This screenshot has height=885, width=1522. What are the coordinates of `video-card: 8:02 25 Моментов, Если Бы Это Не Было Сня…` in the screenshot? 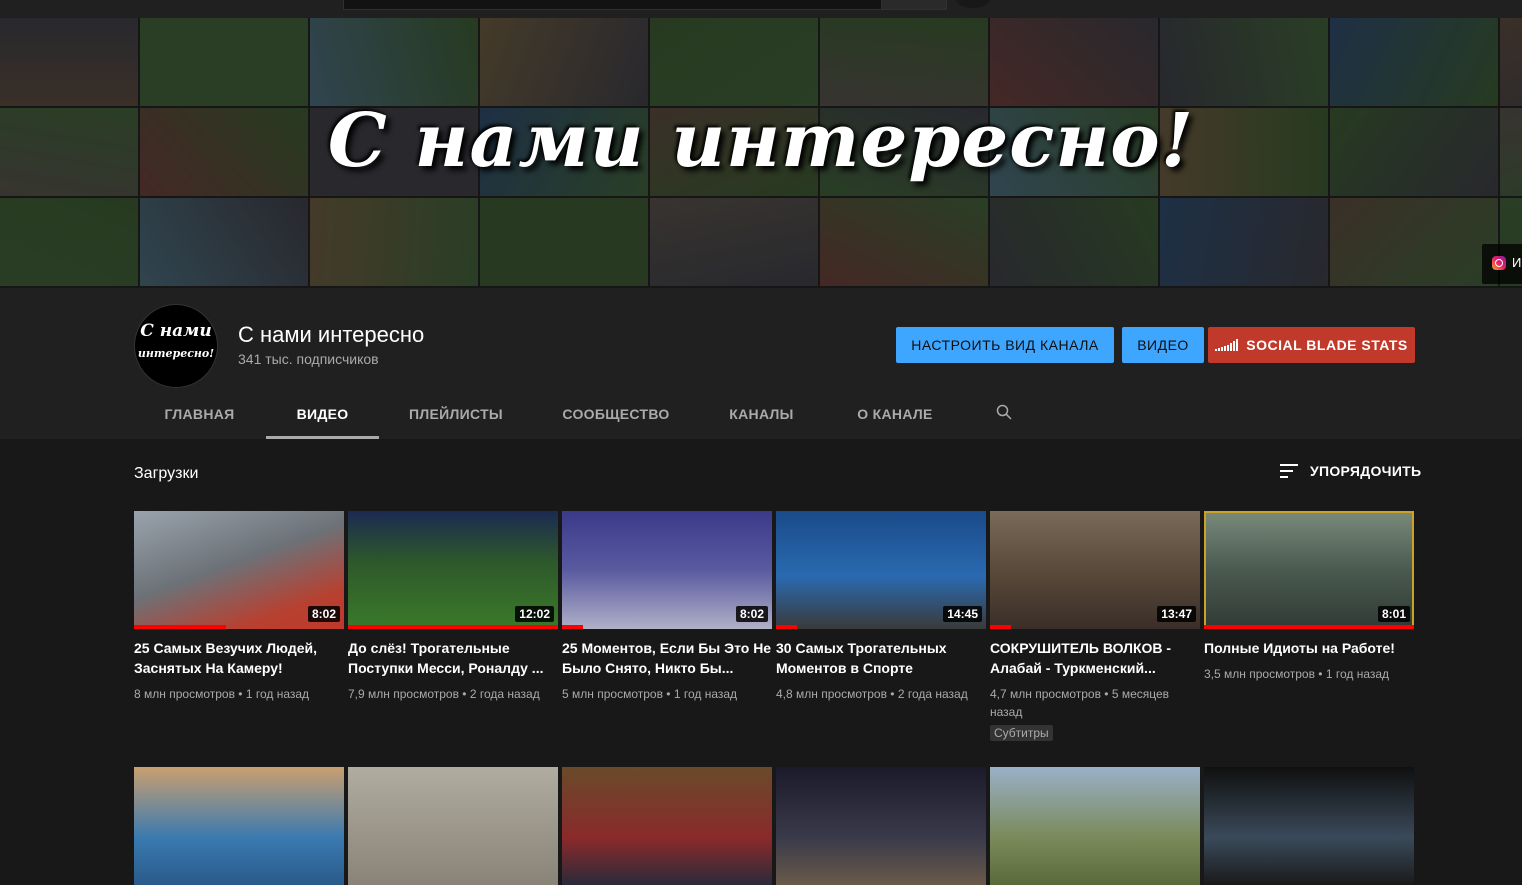 It's located at (667, 607).